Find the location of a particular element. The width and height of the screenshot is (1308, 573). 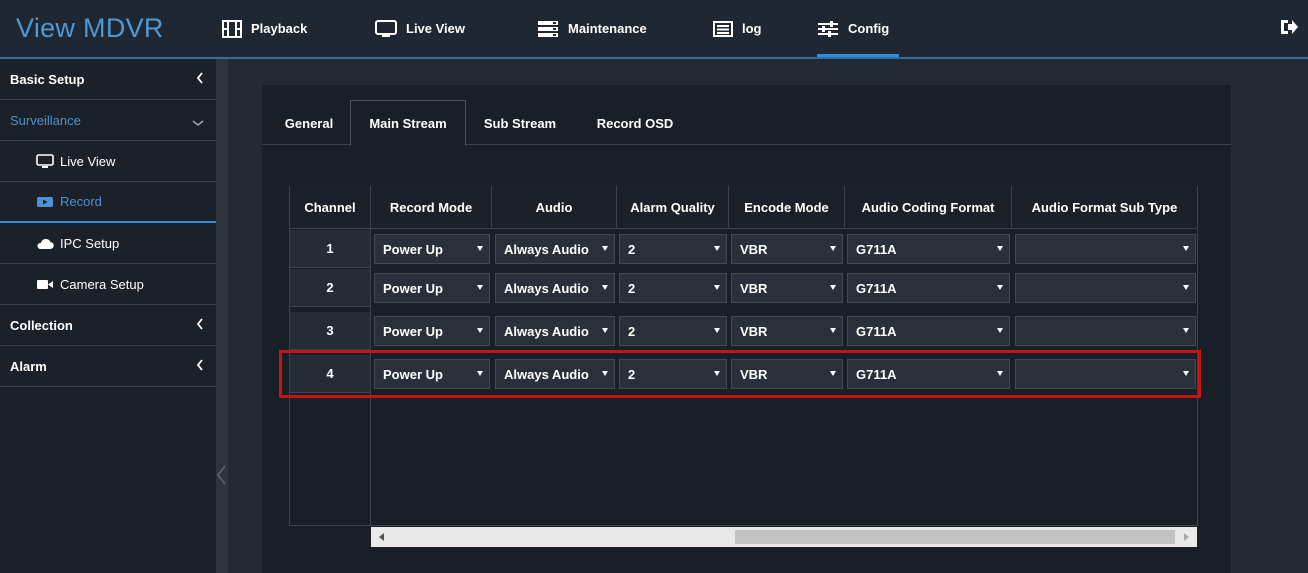

sliders-icon is located at coordinates (828, 29).